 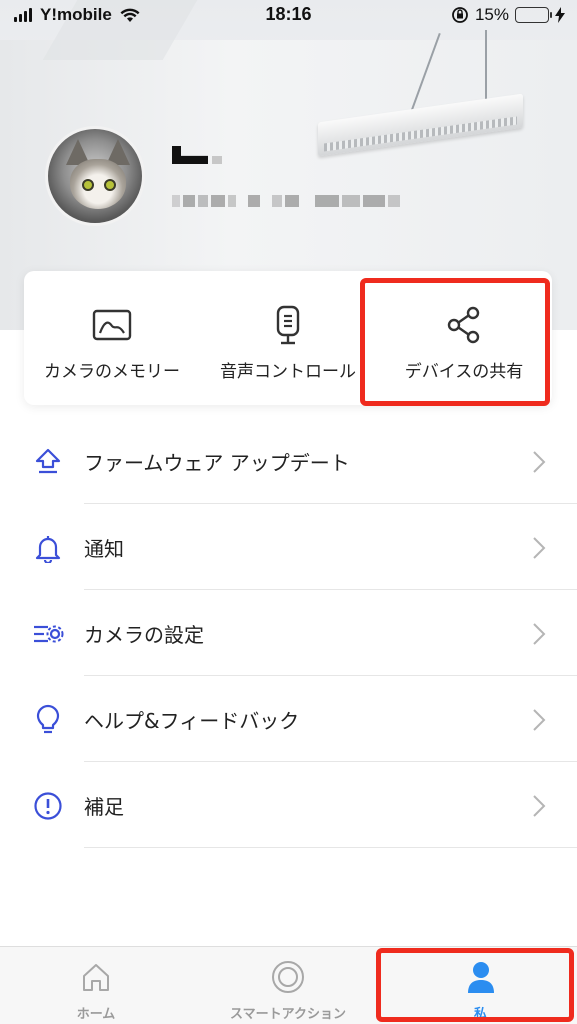 I want to click on menu-item-label: ファームウェア アップデート, so click(x=217, y=462).